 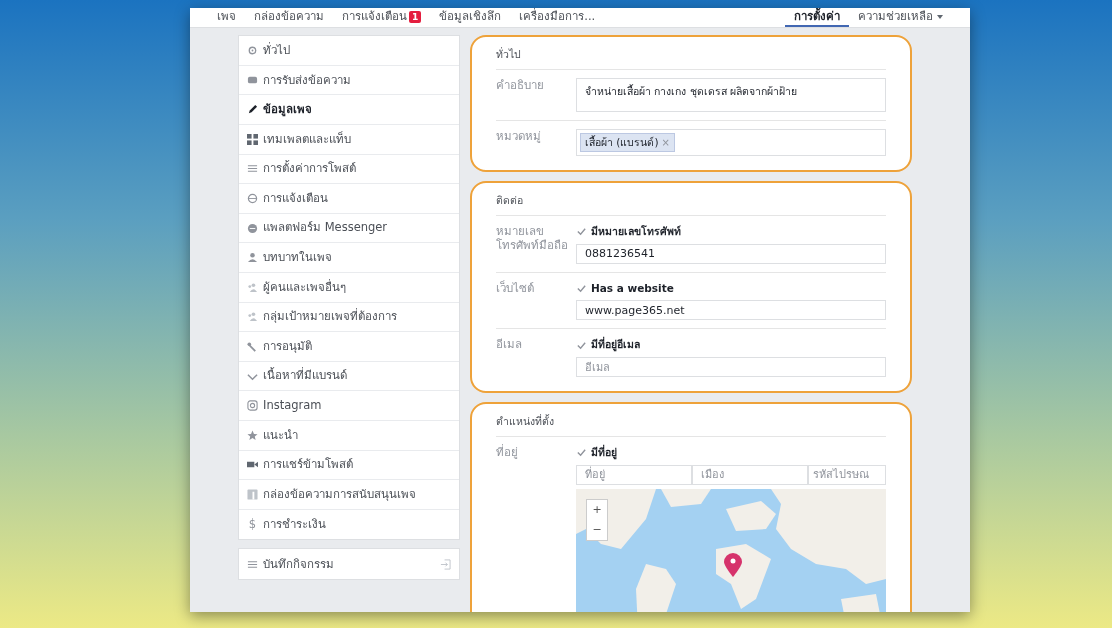 I want to click on person-icon, so click(x=252, y=258).